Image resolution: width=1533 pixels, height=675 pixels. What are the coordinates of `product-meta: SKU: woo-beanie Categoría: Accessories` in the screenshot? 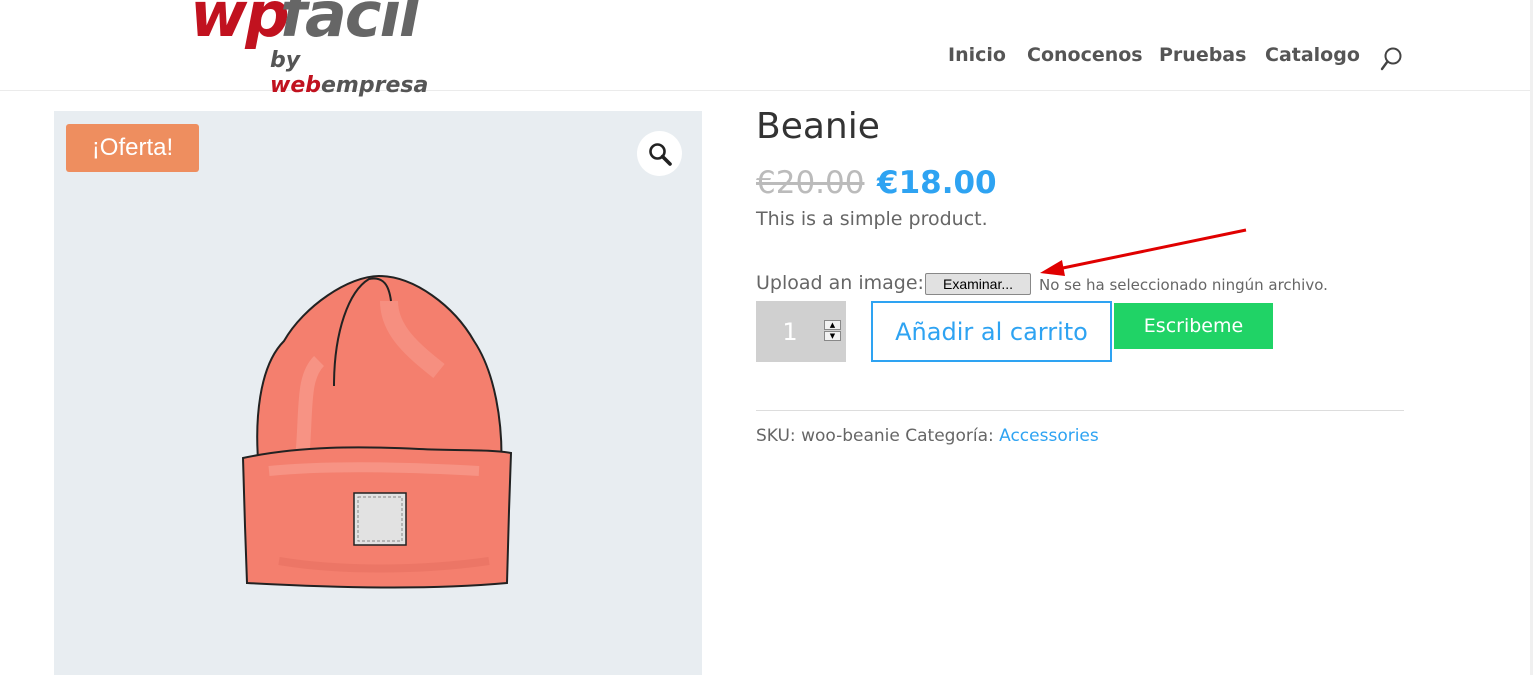 It's located at (927, 436).